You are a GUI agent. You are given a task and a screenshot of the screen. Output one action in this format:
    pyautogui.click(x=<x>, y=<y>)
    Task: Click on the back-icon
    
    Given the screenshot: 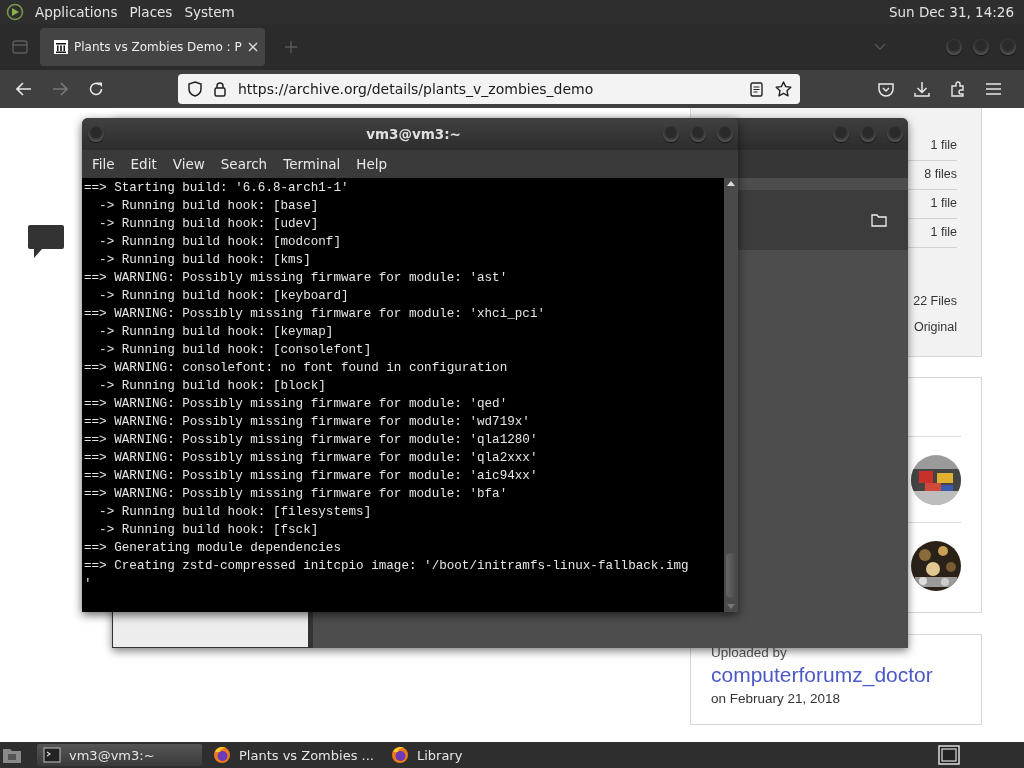 What is the action you would take?
    pyautogui.click(x=24, y=89)
    